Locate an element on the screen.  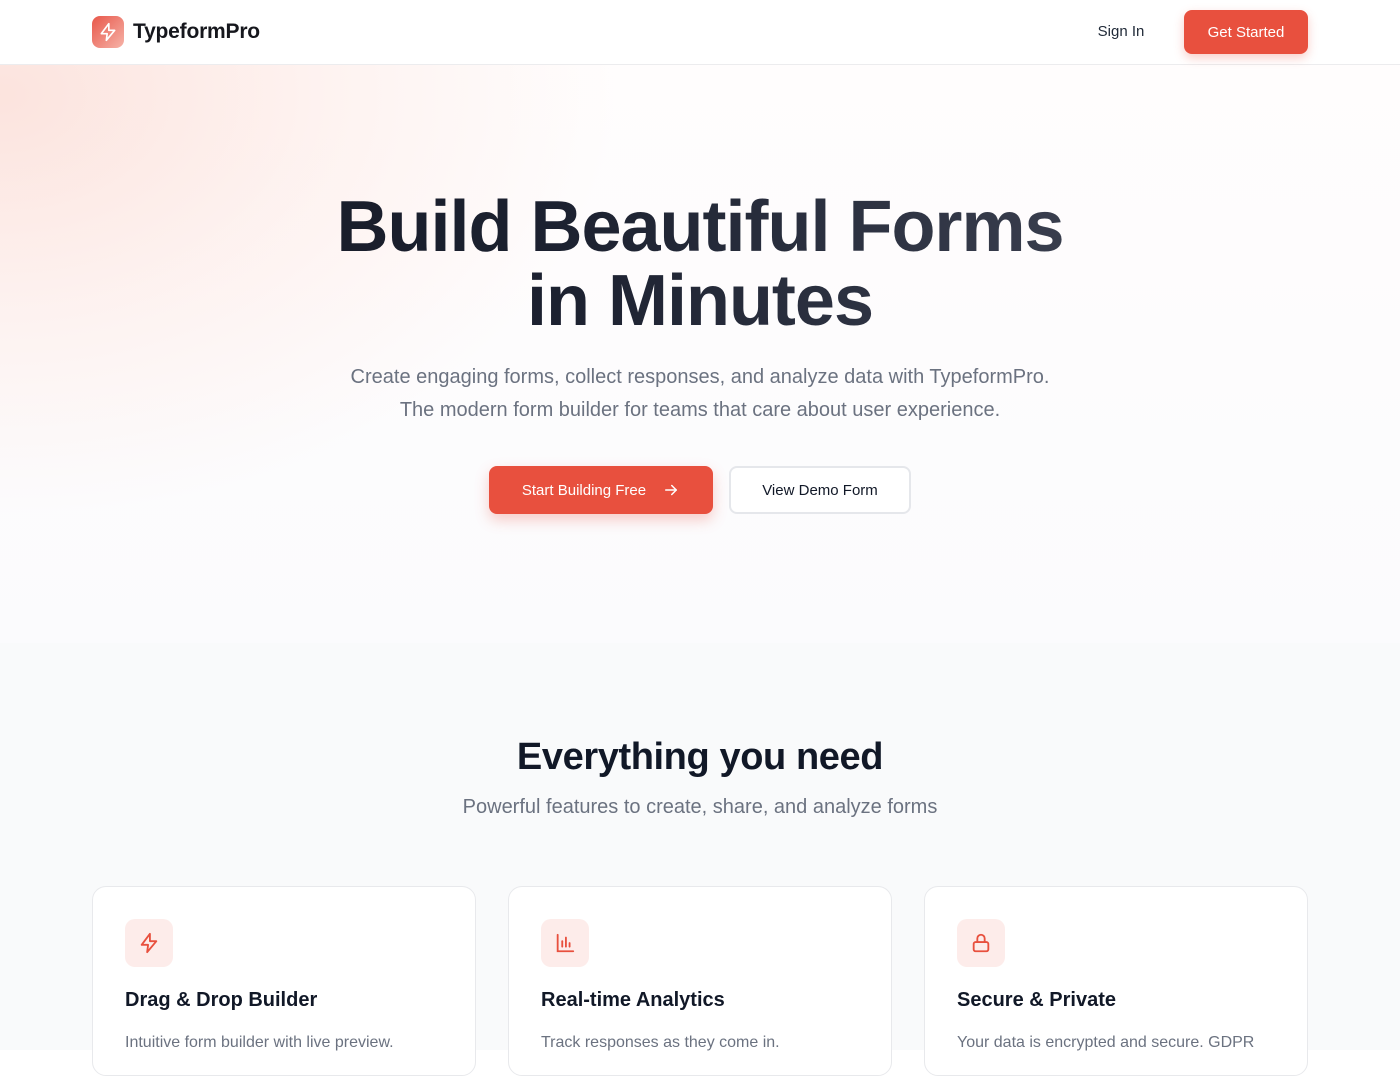
site-header: TypeformPro Sign In Get Started is located at coordinates (700, 32).